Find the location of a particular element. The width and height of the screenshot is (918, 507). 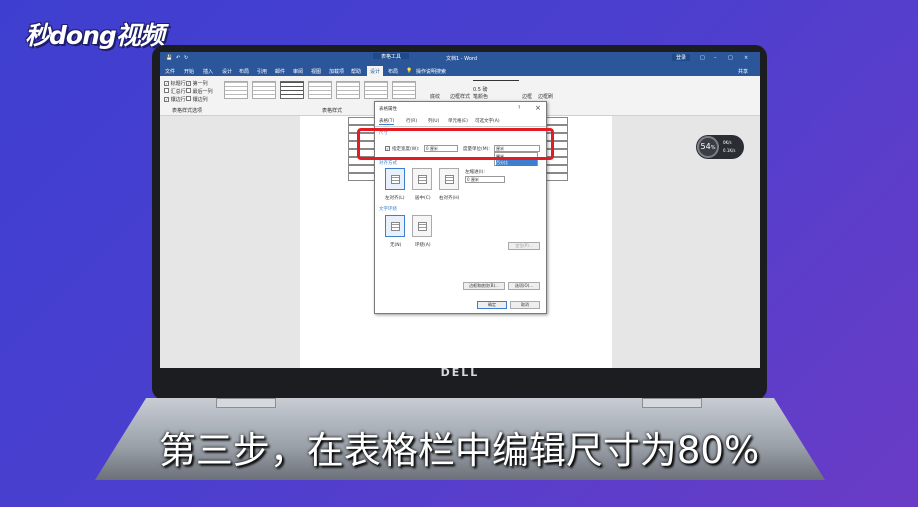

indent-input: 0 厘米 is located at coordinates (485, 179).